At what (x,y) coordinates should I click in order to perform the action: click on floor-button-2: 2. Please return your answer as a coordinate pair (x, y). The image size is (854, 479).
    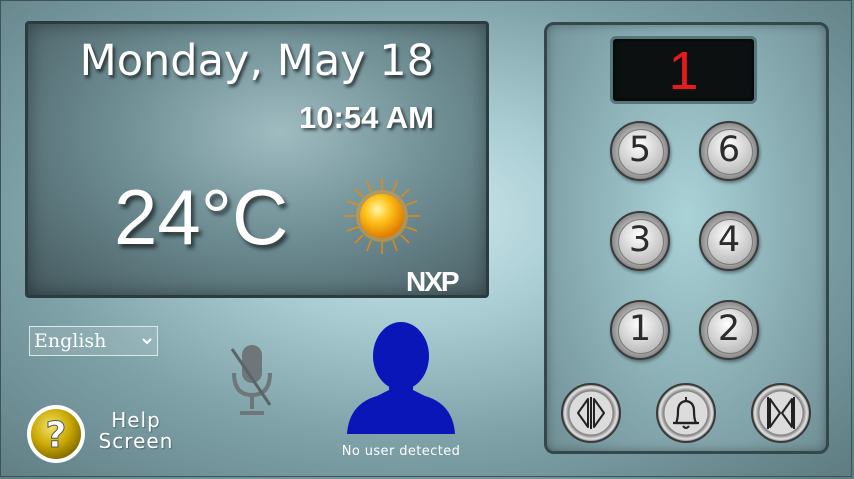
    Looking at the image, I should click on (729, 330).